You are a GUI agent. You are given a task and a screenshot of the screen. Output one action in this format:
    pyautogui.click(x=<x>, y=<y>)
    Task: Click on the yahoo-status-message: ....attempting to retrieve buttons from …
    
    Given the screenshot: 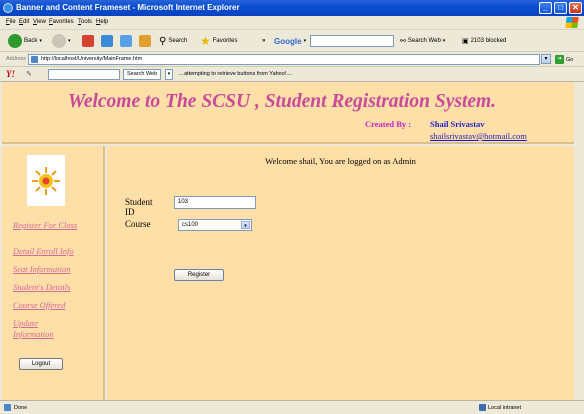 What is the action you would take?
    pyautogui.click(x=235, y=74)
    